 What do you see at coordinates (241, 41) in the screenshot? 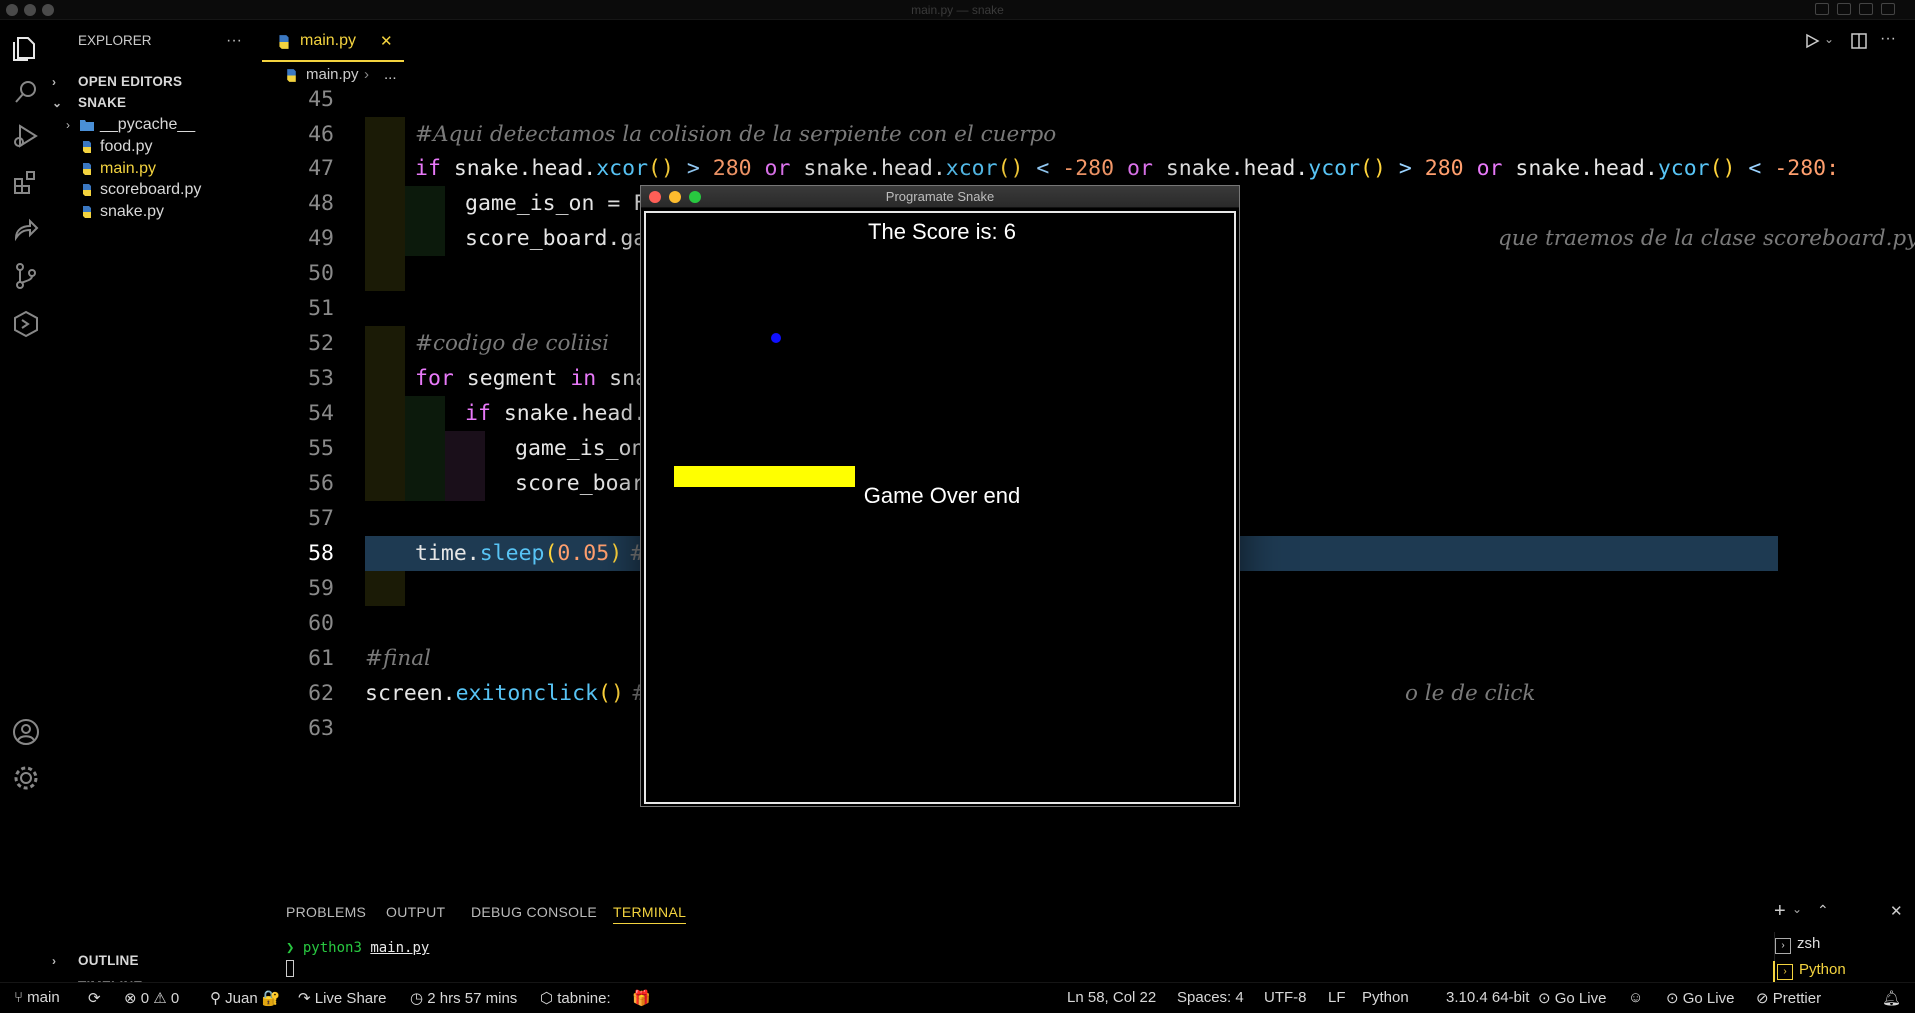
I see `explorer-more-actions-icon: ···` at bounding box center [241, 41].